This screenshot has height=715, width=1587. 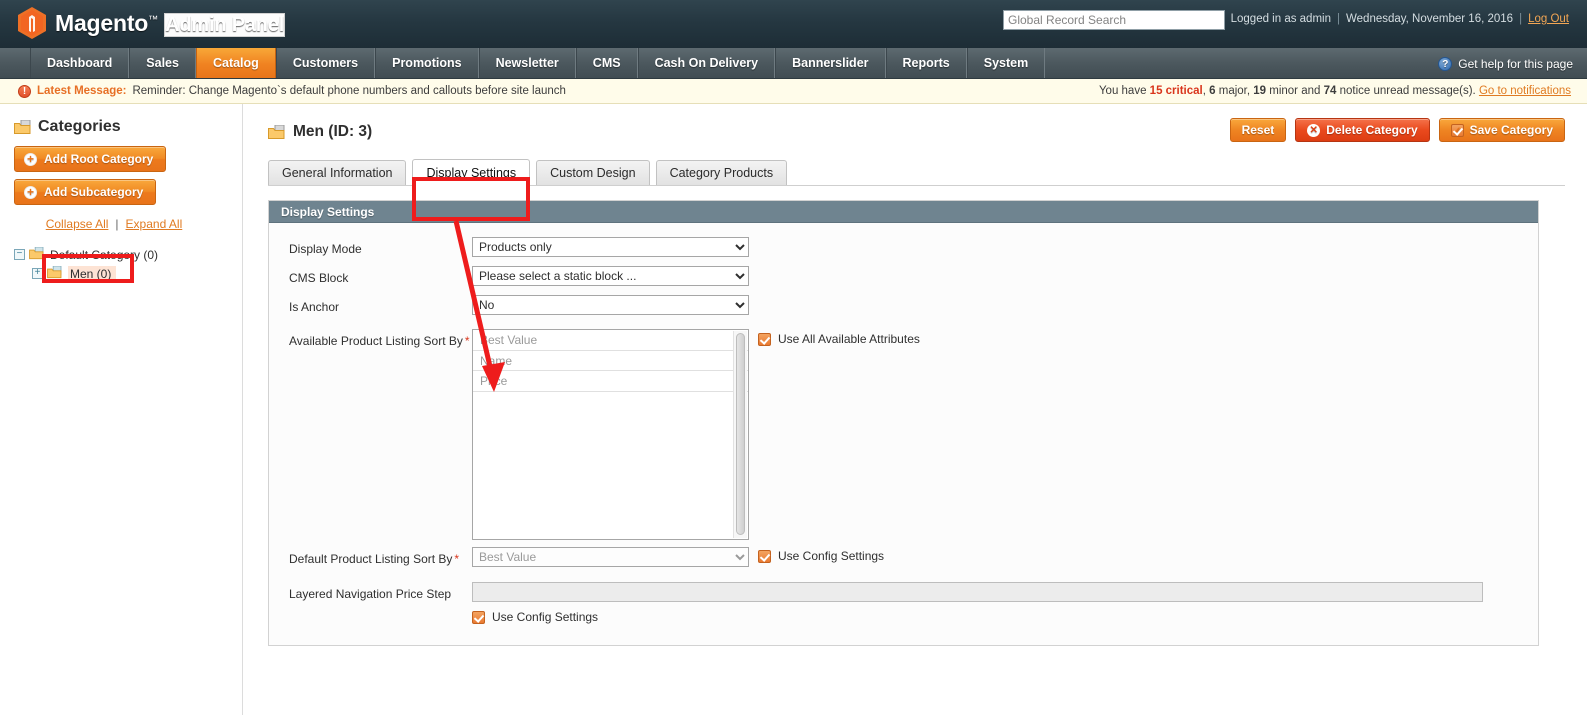 I want to click on tree-controls: Collapse All | Expand All, so click(x=114, y=224).